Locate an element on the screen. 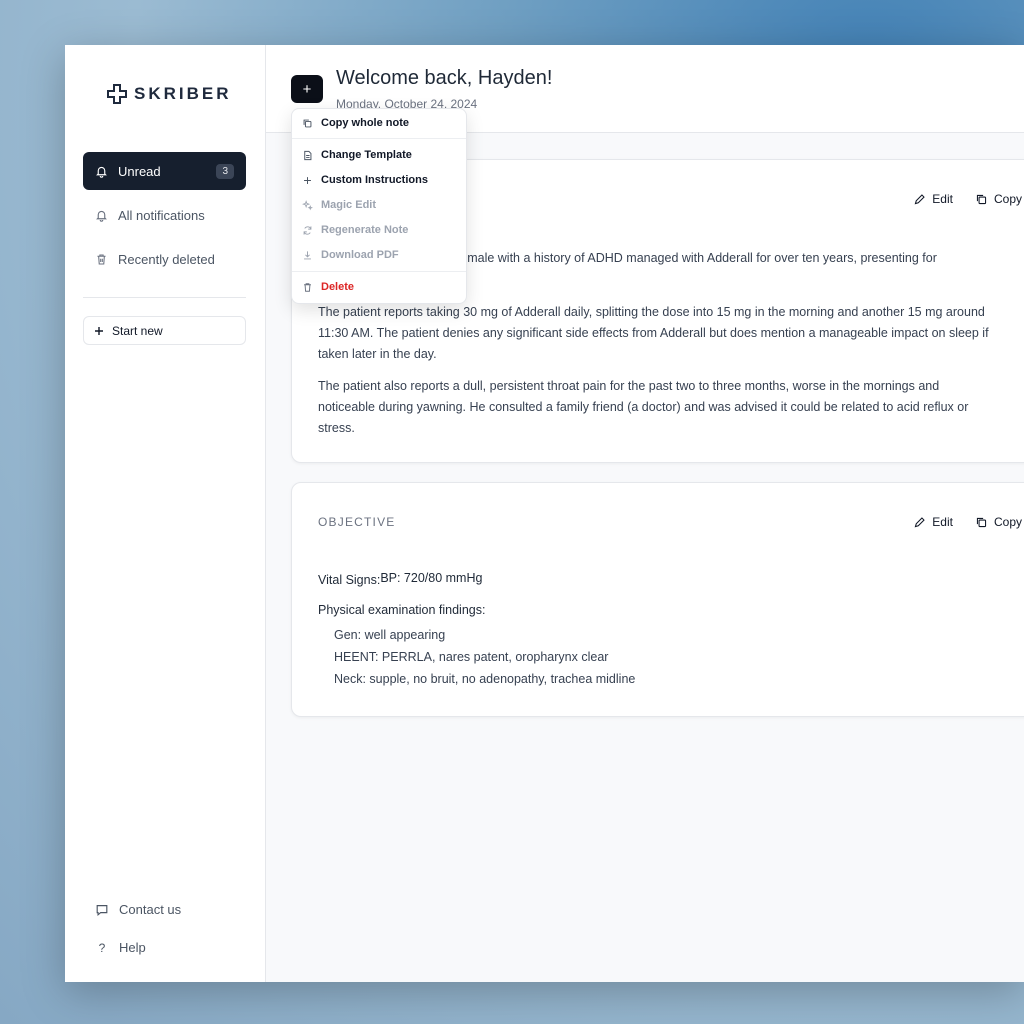 The height and width of the screenshot is (1024, 1024). new-note-button: + is located at coordinates (307, 89).